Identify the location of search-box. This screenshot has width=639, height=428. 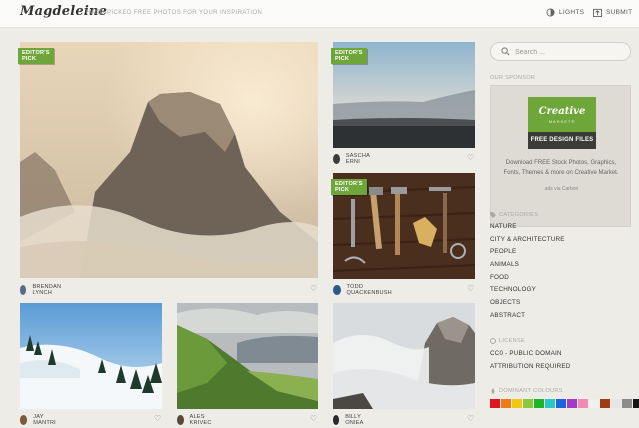
(560, 51).